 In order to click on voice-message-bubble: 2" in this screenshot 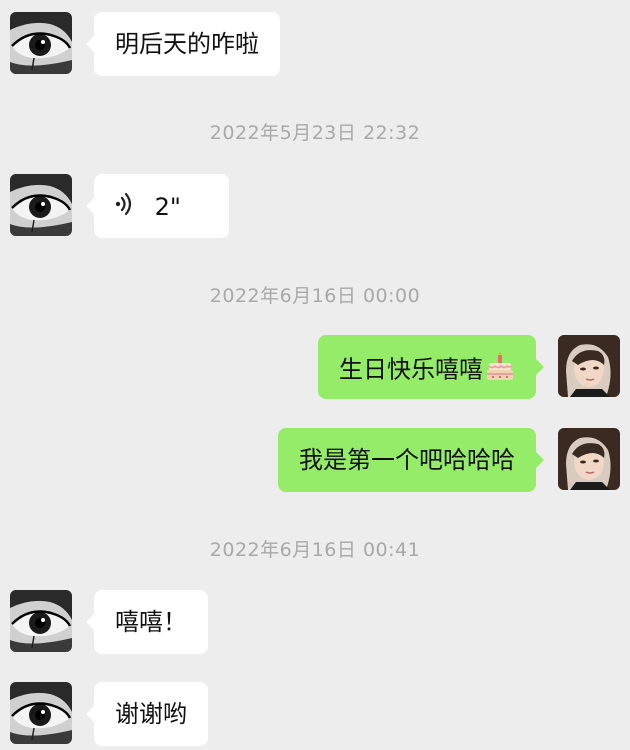, I will do `click(157, 206)`.